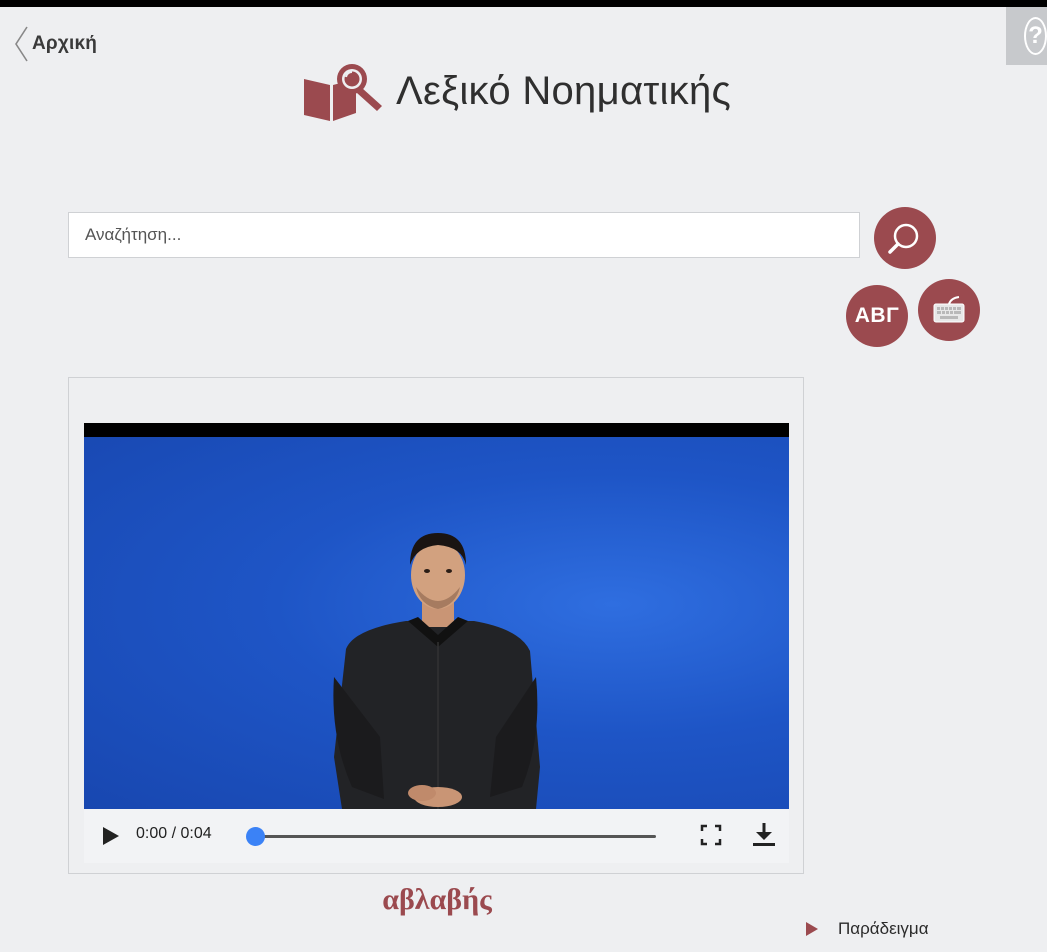 The height and width of the screenshot is (952, 1047). Describe the element at coordinates (464, 235) in the screenshot. I see `search-input` at that location.